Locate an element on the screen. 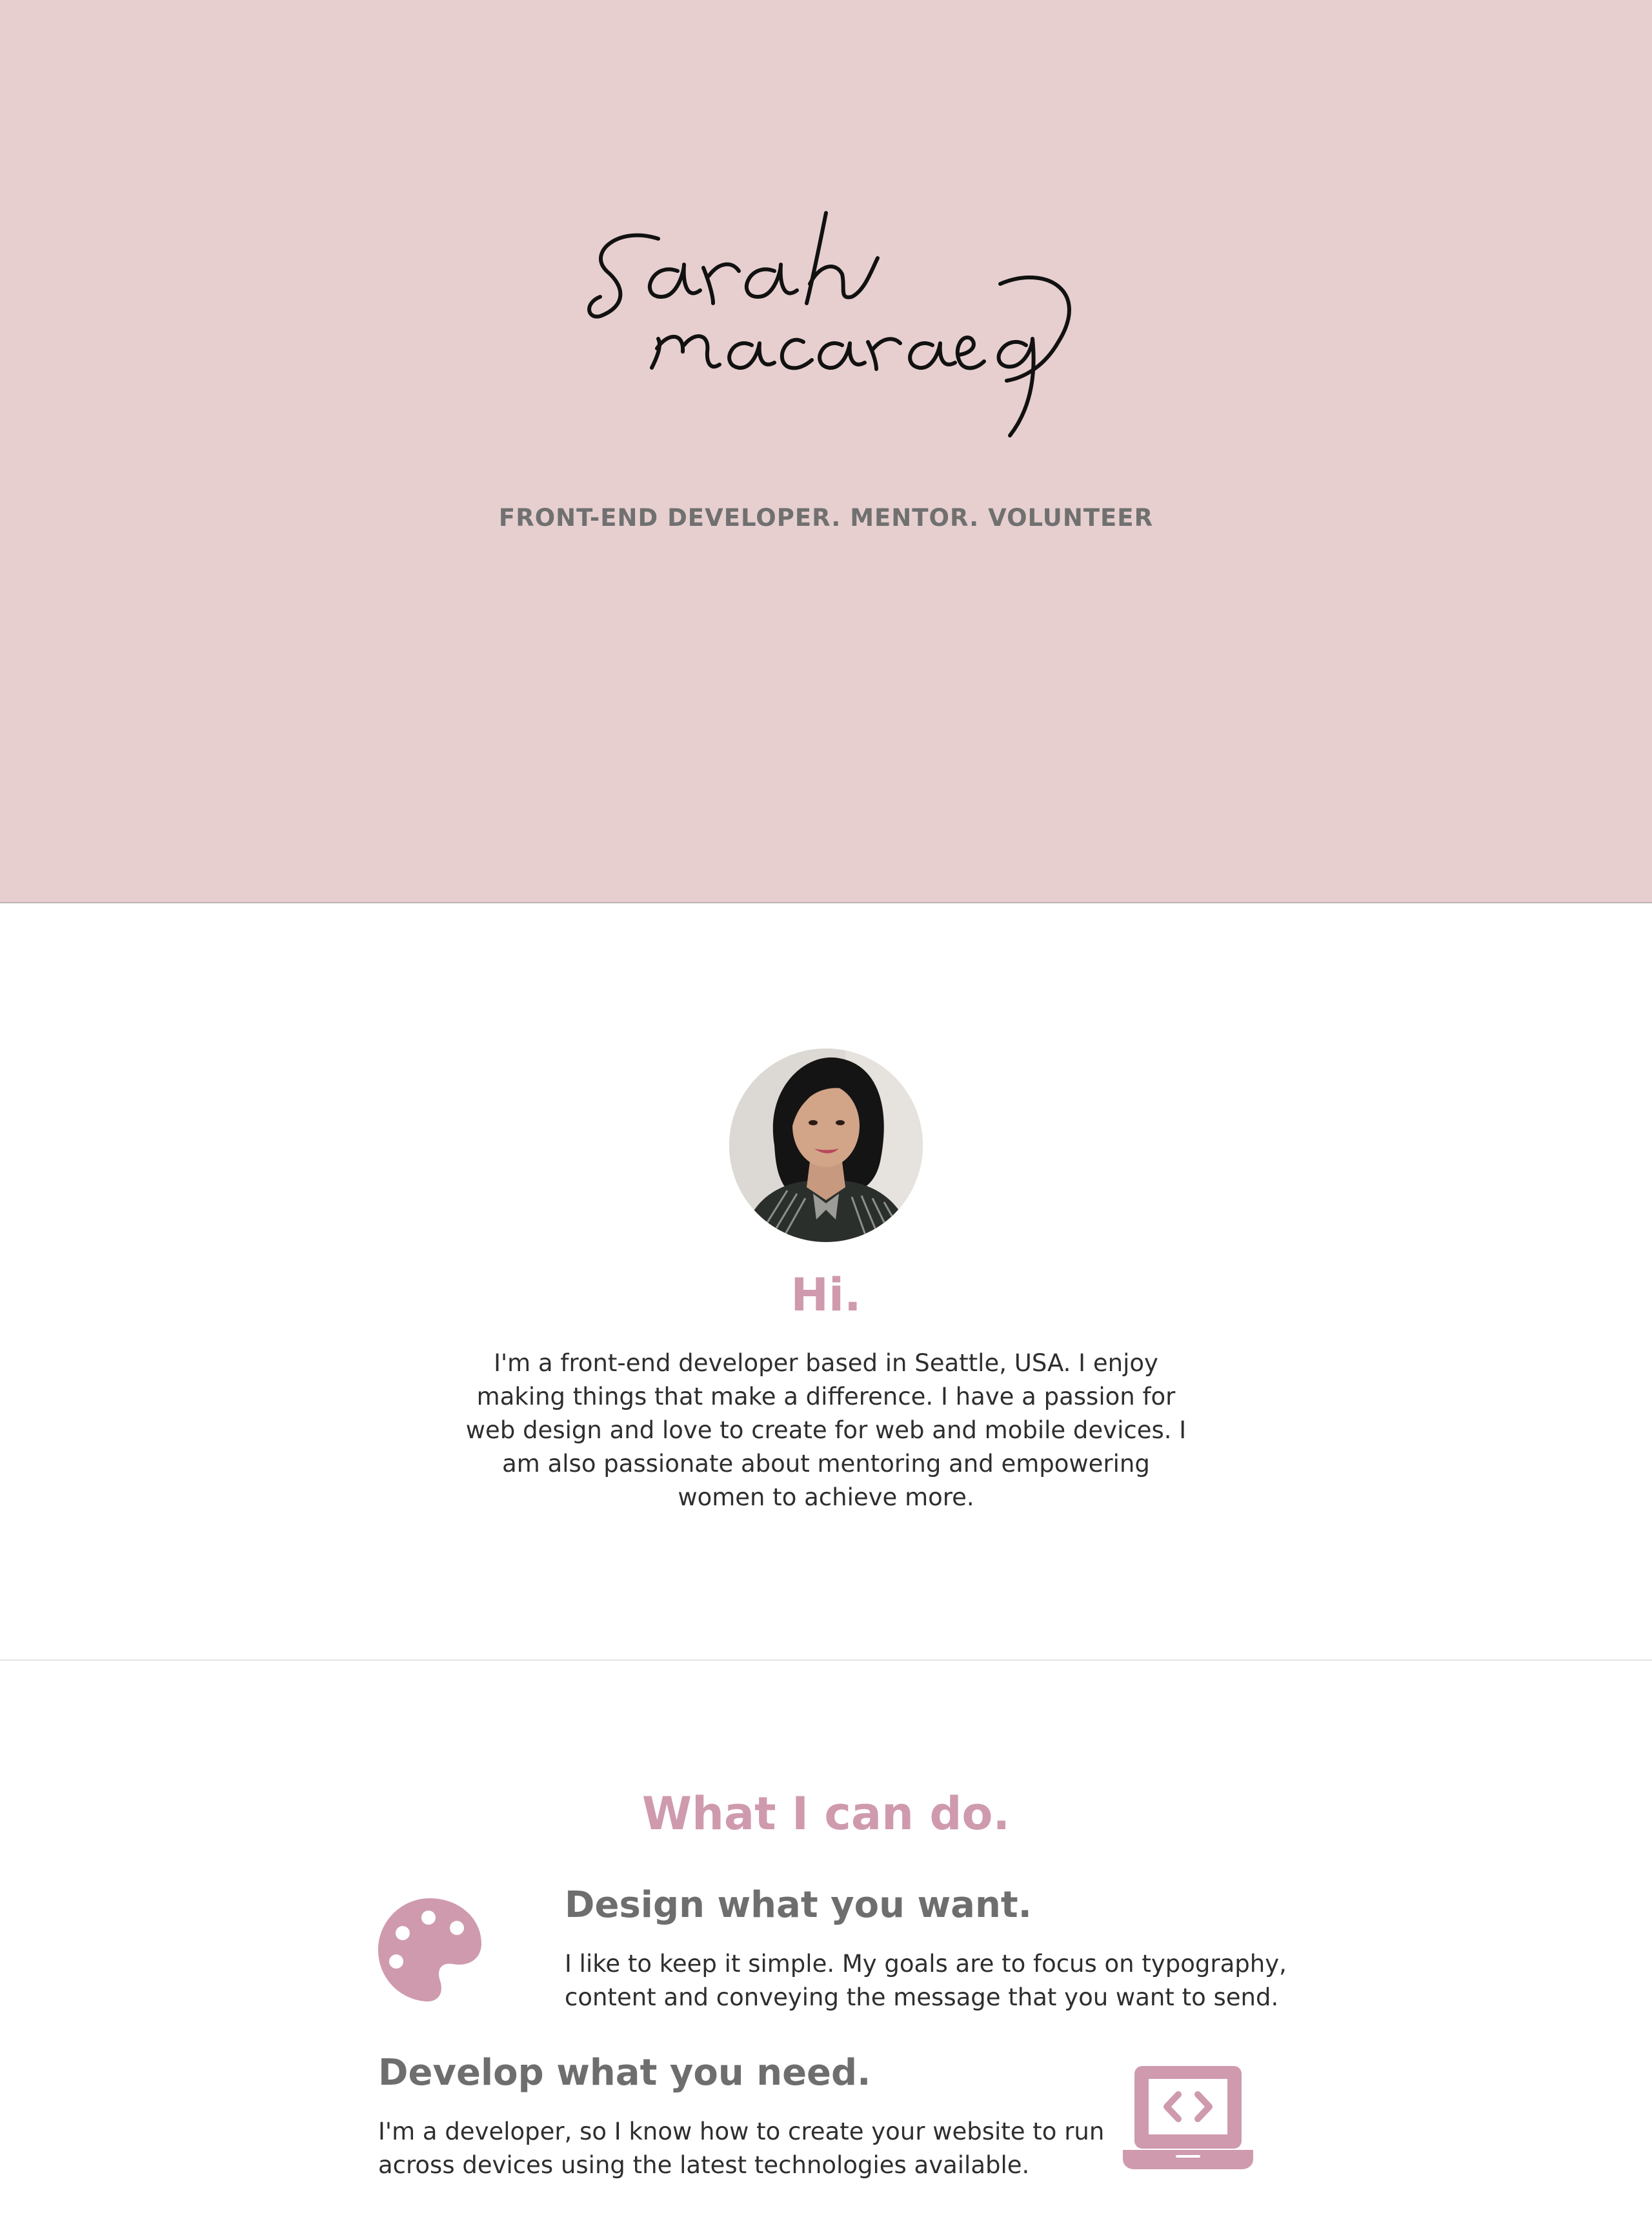 This screenshot has width=1652, height=2217. skills-title: What I can do. is located at coordinates (826, 1813).